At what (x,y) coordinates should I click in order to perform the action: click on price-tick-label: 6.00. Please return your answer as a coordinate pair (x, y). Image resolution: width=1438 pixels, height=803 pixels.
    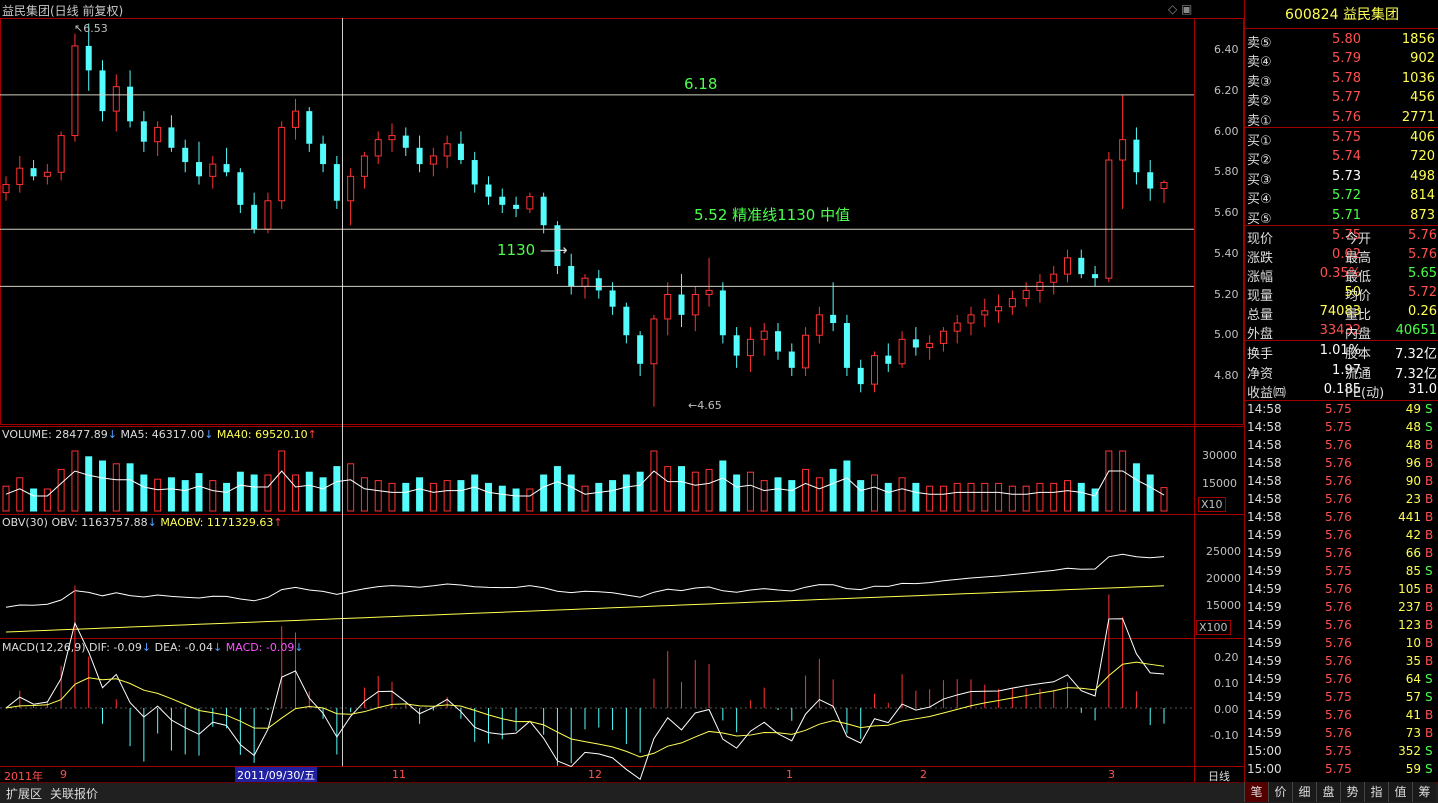
    Looking at the image, I should click on (1226, 131).